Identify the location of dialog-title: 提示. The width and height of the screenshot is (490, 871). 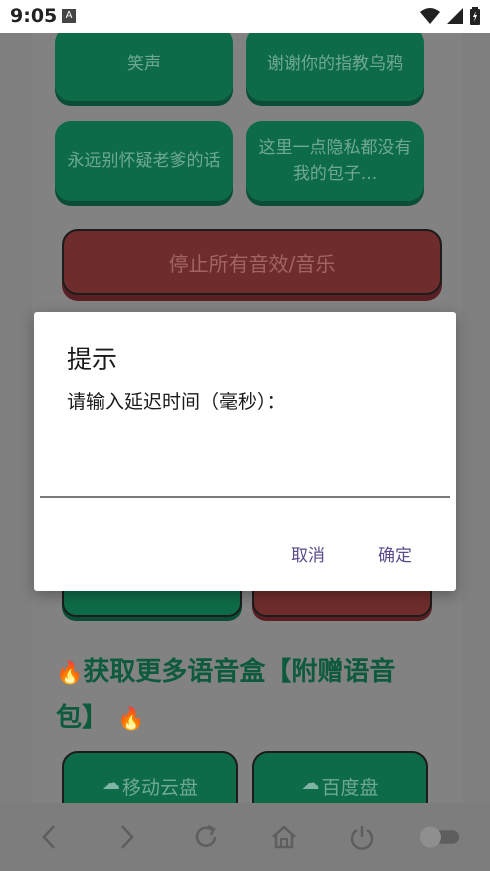
(92, 359).